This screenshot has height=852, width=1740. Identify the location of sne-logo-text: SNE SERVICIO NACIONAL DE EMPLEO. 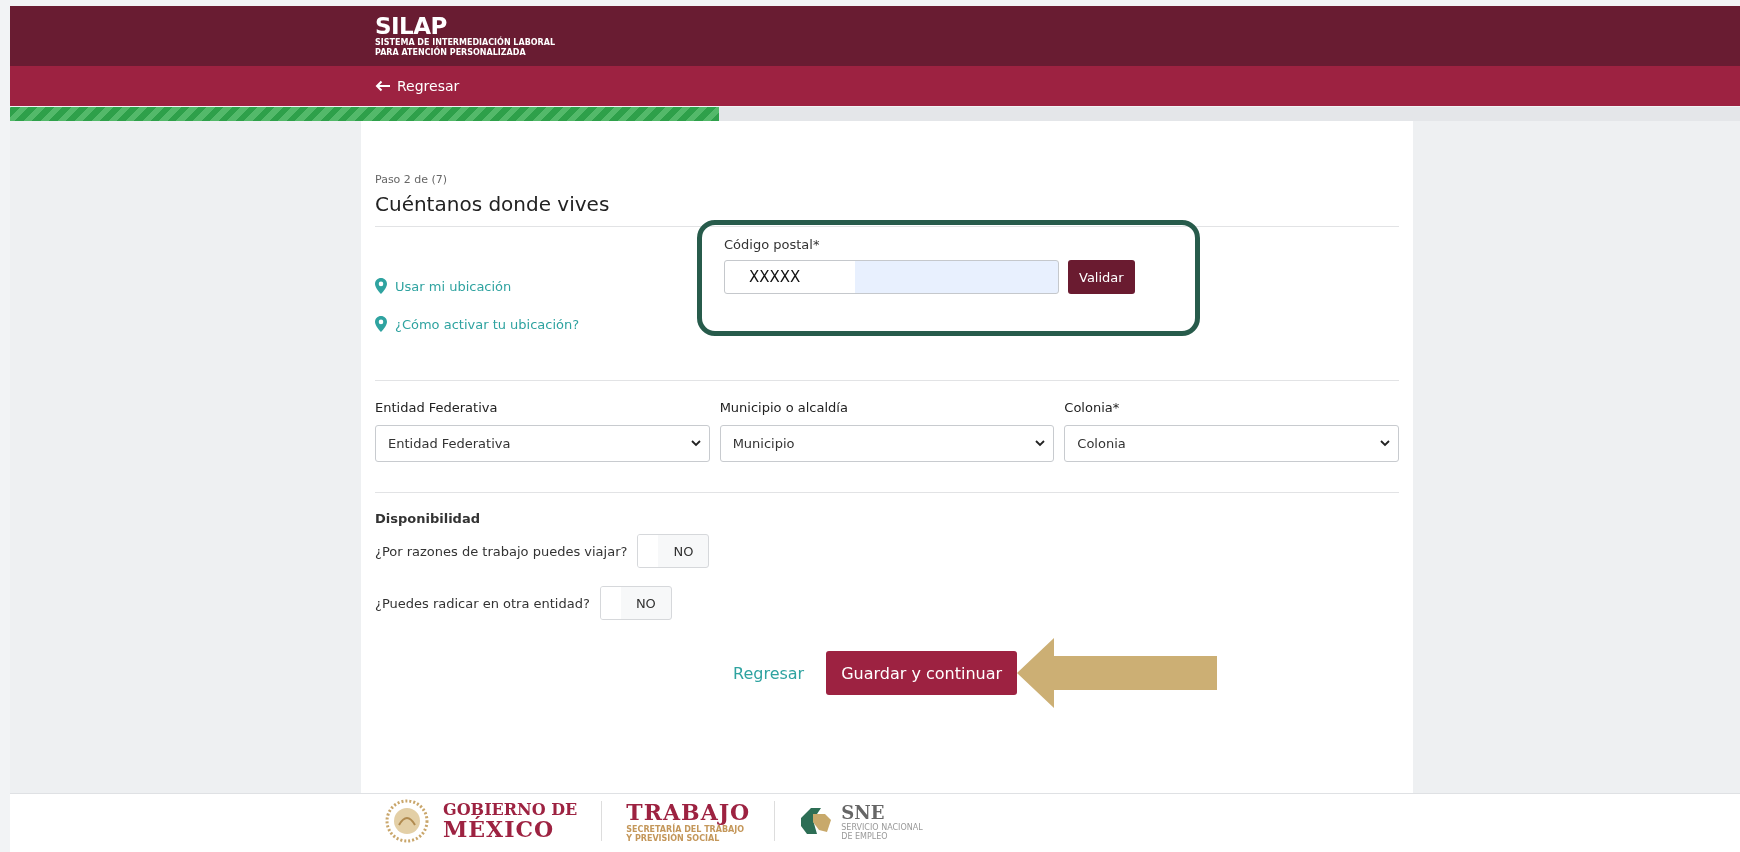
(882, 821).